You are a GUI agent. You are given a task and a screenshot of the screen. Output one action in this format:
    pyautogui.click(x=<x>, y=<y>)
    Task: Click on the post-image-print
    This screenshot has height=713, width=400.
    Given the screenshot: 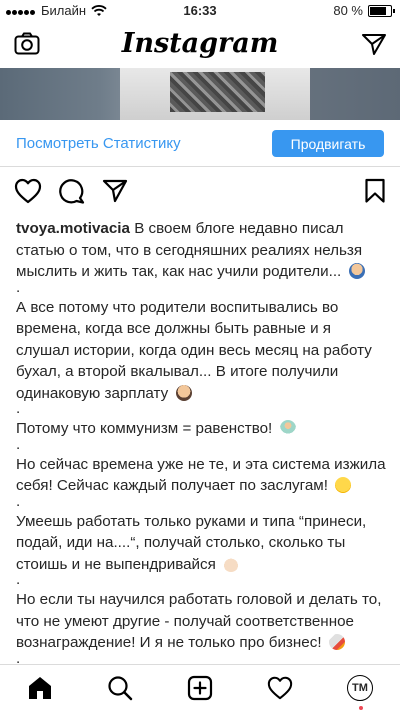 What is the action you would take?
    pyautogui.click(x=217, y=92)
    